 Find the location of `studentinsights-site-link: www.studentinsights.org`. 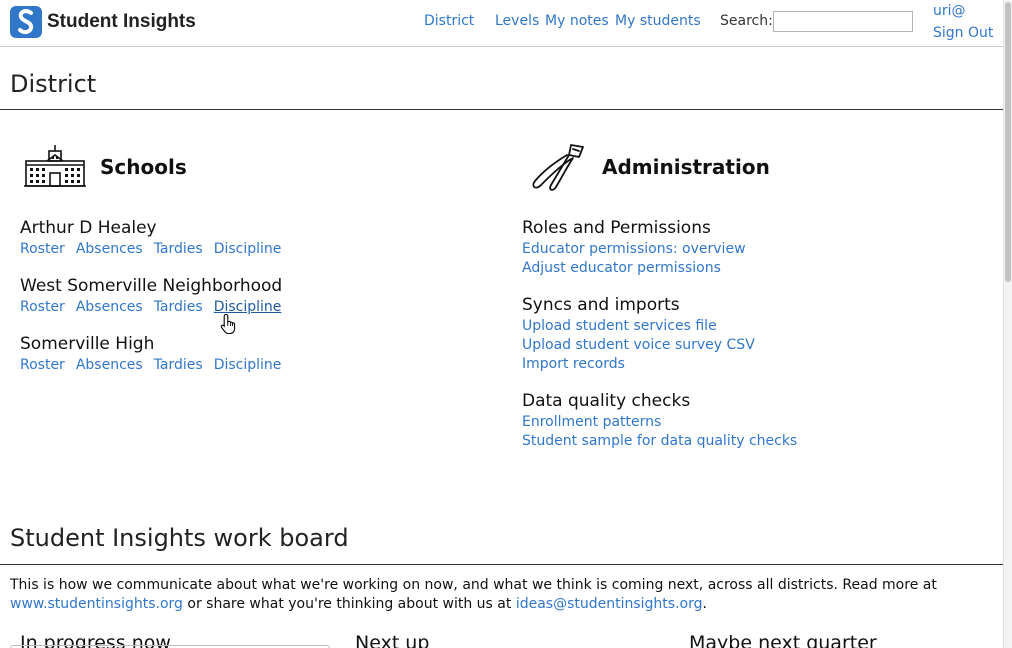

studentinsights-site-link: www.studentinsights.org is located at coordinates (96, 604).